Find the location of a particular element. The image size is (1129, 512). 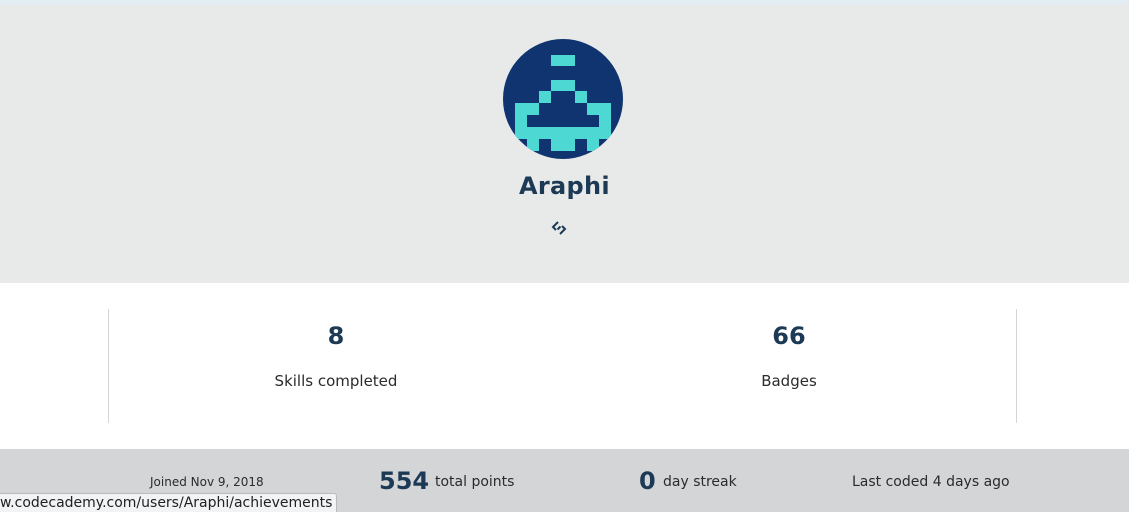

last-coded: Last coded 4 days ago is located at coordinates (931, 482).